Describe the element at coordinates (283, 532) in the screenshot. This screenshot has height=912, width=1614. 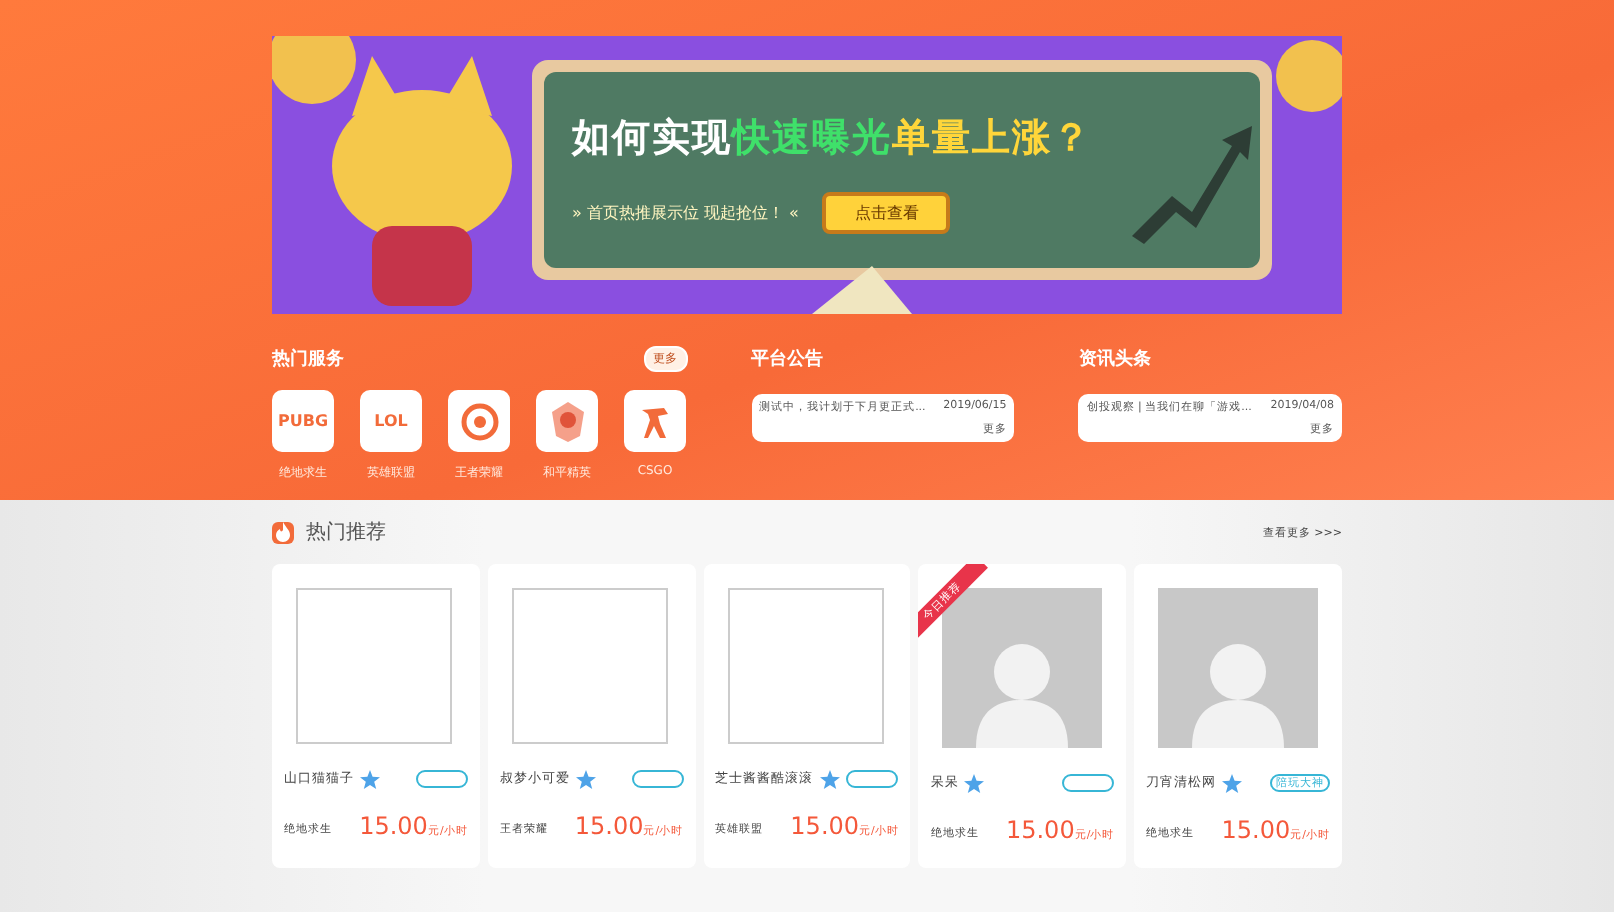
I see `fire-icon` at that location.